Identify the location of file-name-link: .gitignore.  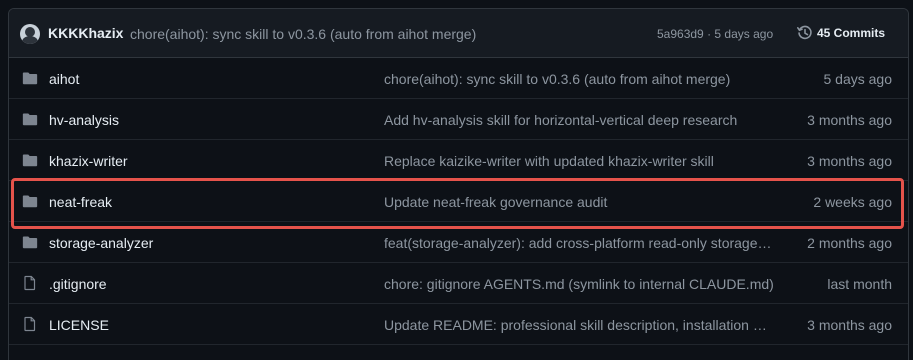
(78, 284).